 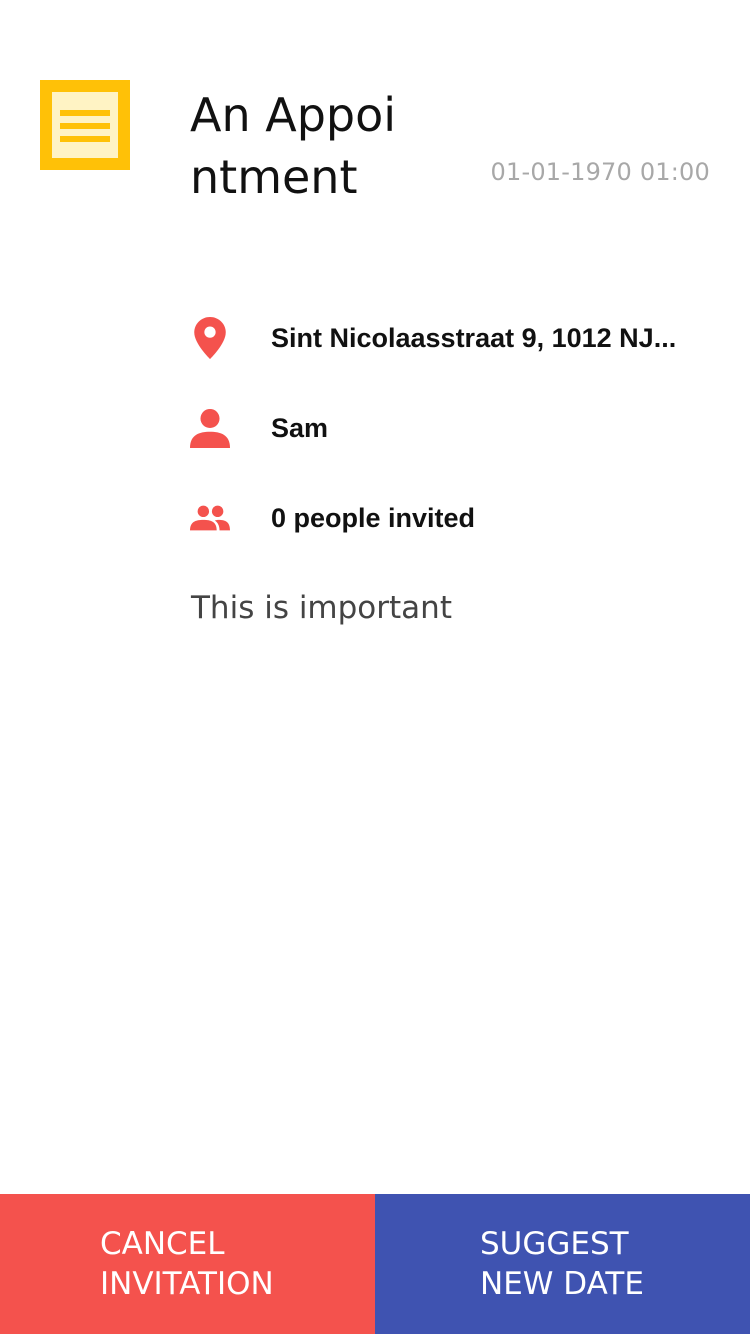 I want to click on appointment-title: An Appointment, so click(x=293, y=146).